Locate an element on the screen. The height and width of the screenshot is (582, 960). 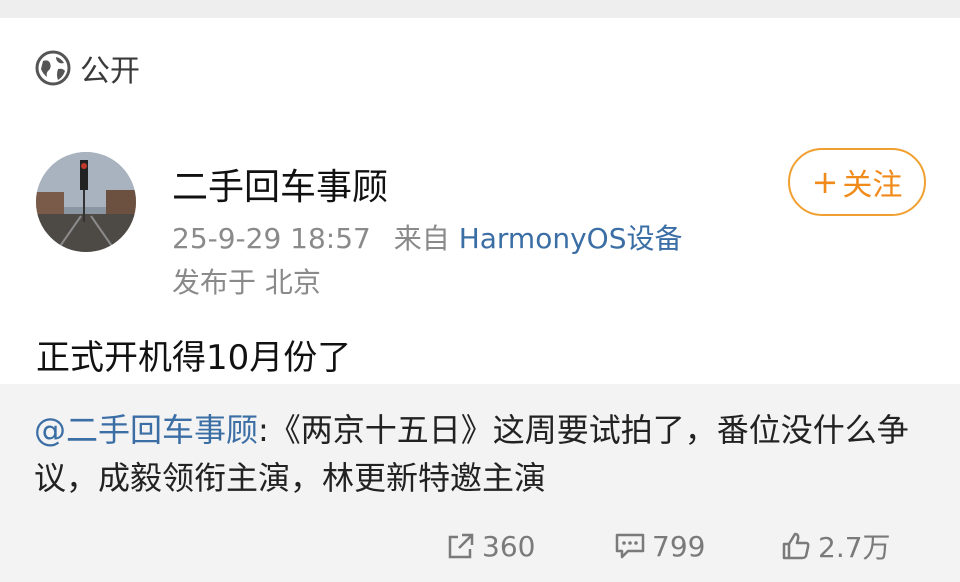
visibility-indicator: 公开 is located at coordinates (87, 68).